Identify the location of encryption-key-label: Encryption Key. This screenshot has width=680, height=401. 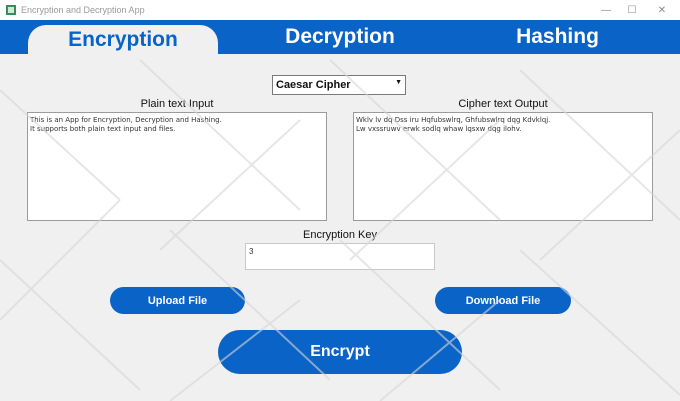
(340, 235).